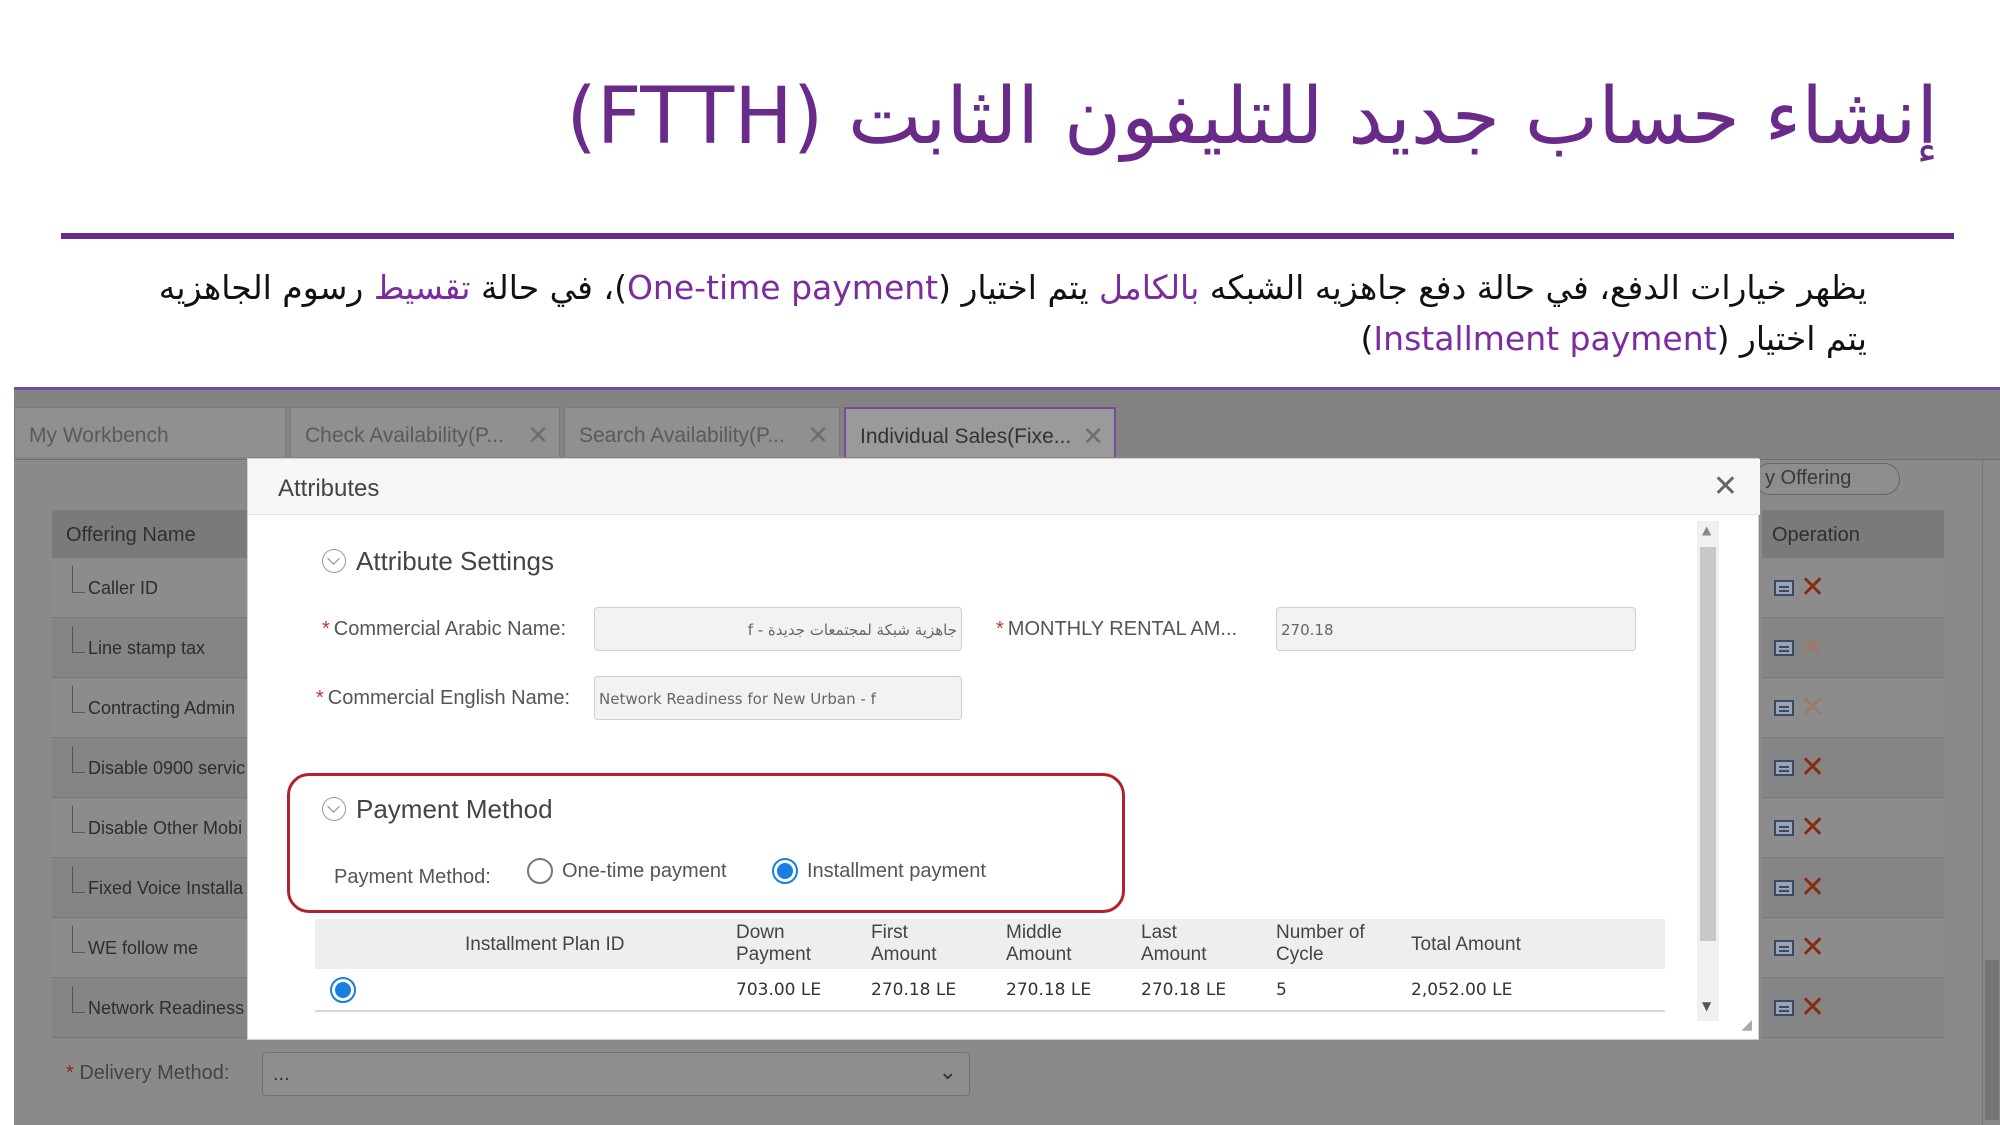 The width and height of the screenshot is (2000, 1125). Describe the element at coordinates (779, 990) in the screenshot. I see `down-payment-value: 703.00 LE` at that location.